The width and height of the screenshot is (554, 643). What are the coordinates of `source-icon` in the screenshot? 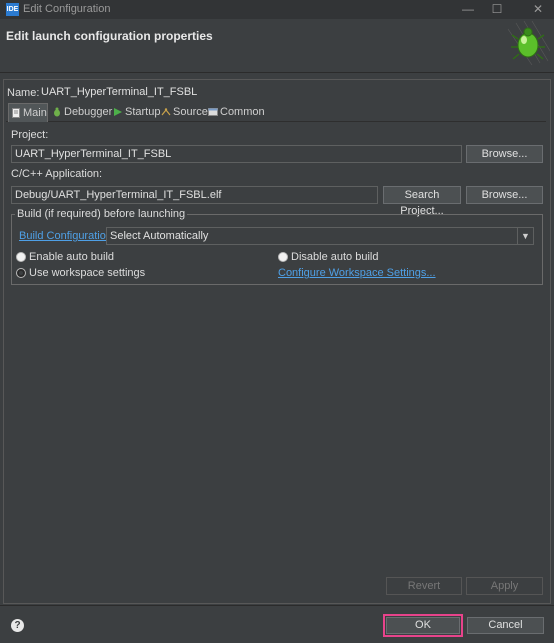 It's located at (166, 112).